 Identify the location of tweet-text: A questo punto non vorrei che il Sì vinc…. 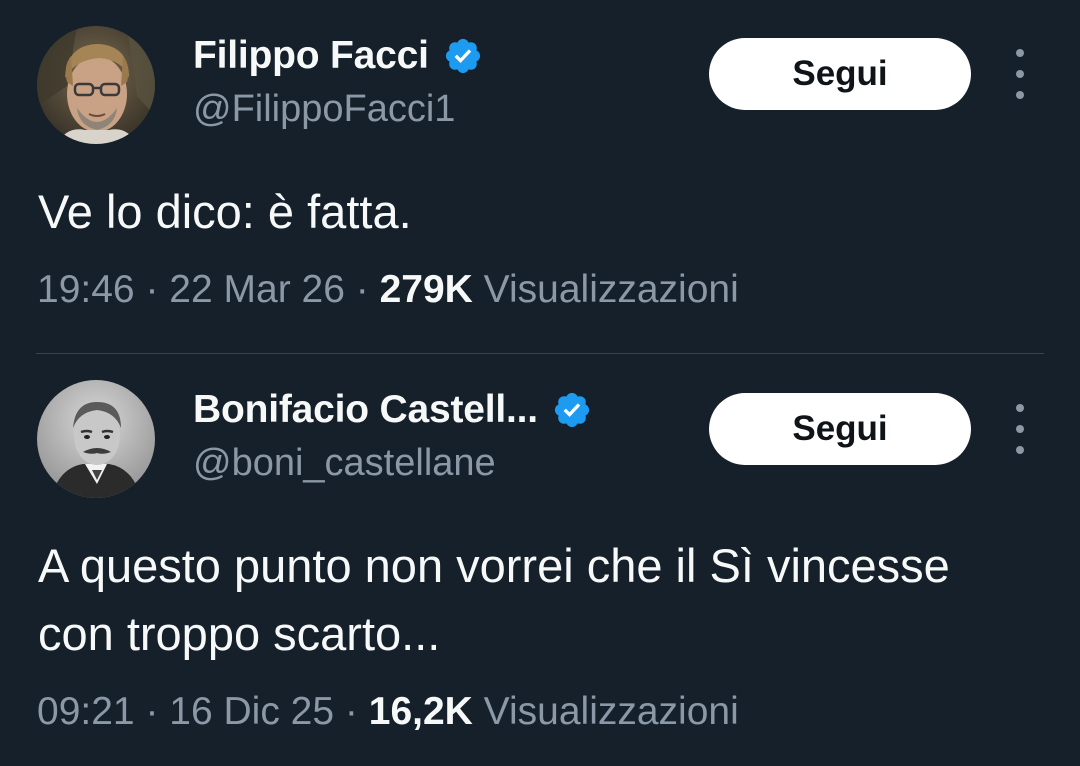
(494, 599).